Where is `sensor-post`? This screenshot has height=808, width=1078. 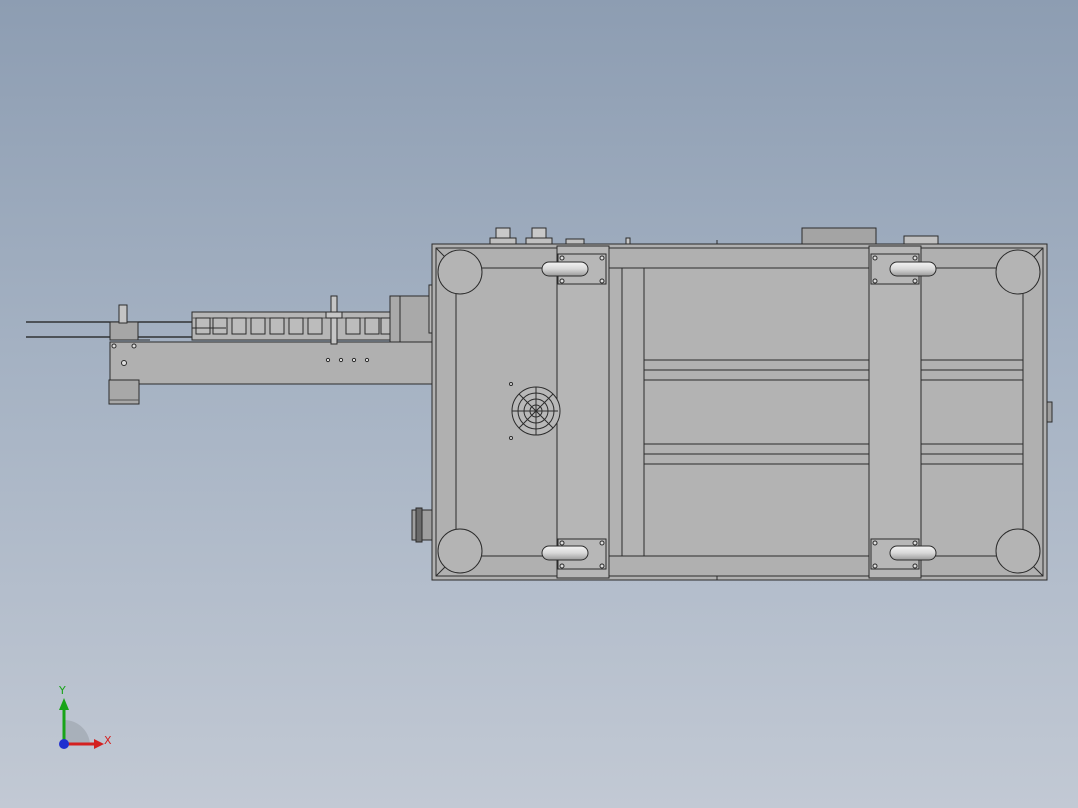 sensor-post is located at coordinates (334, 320).